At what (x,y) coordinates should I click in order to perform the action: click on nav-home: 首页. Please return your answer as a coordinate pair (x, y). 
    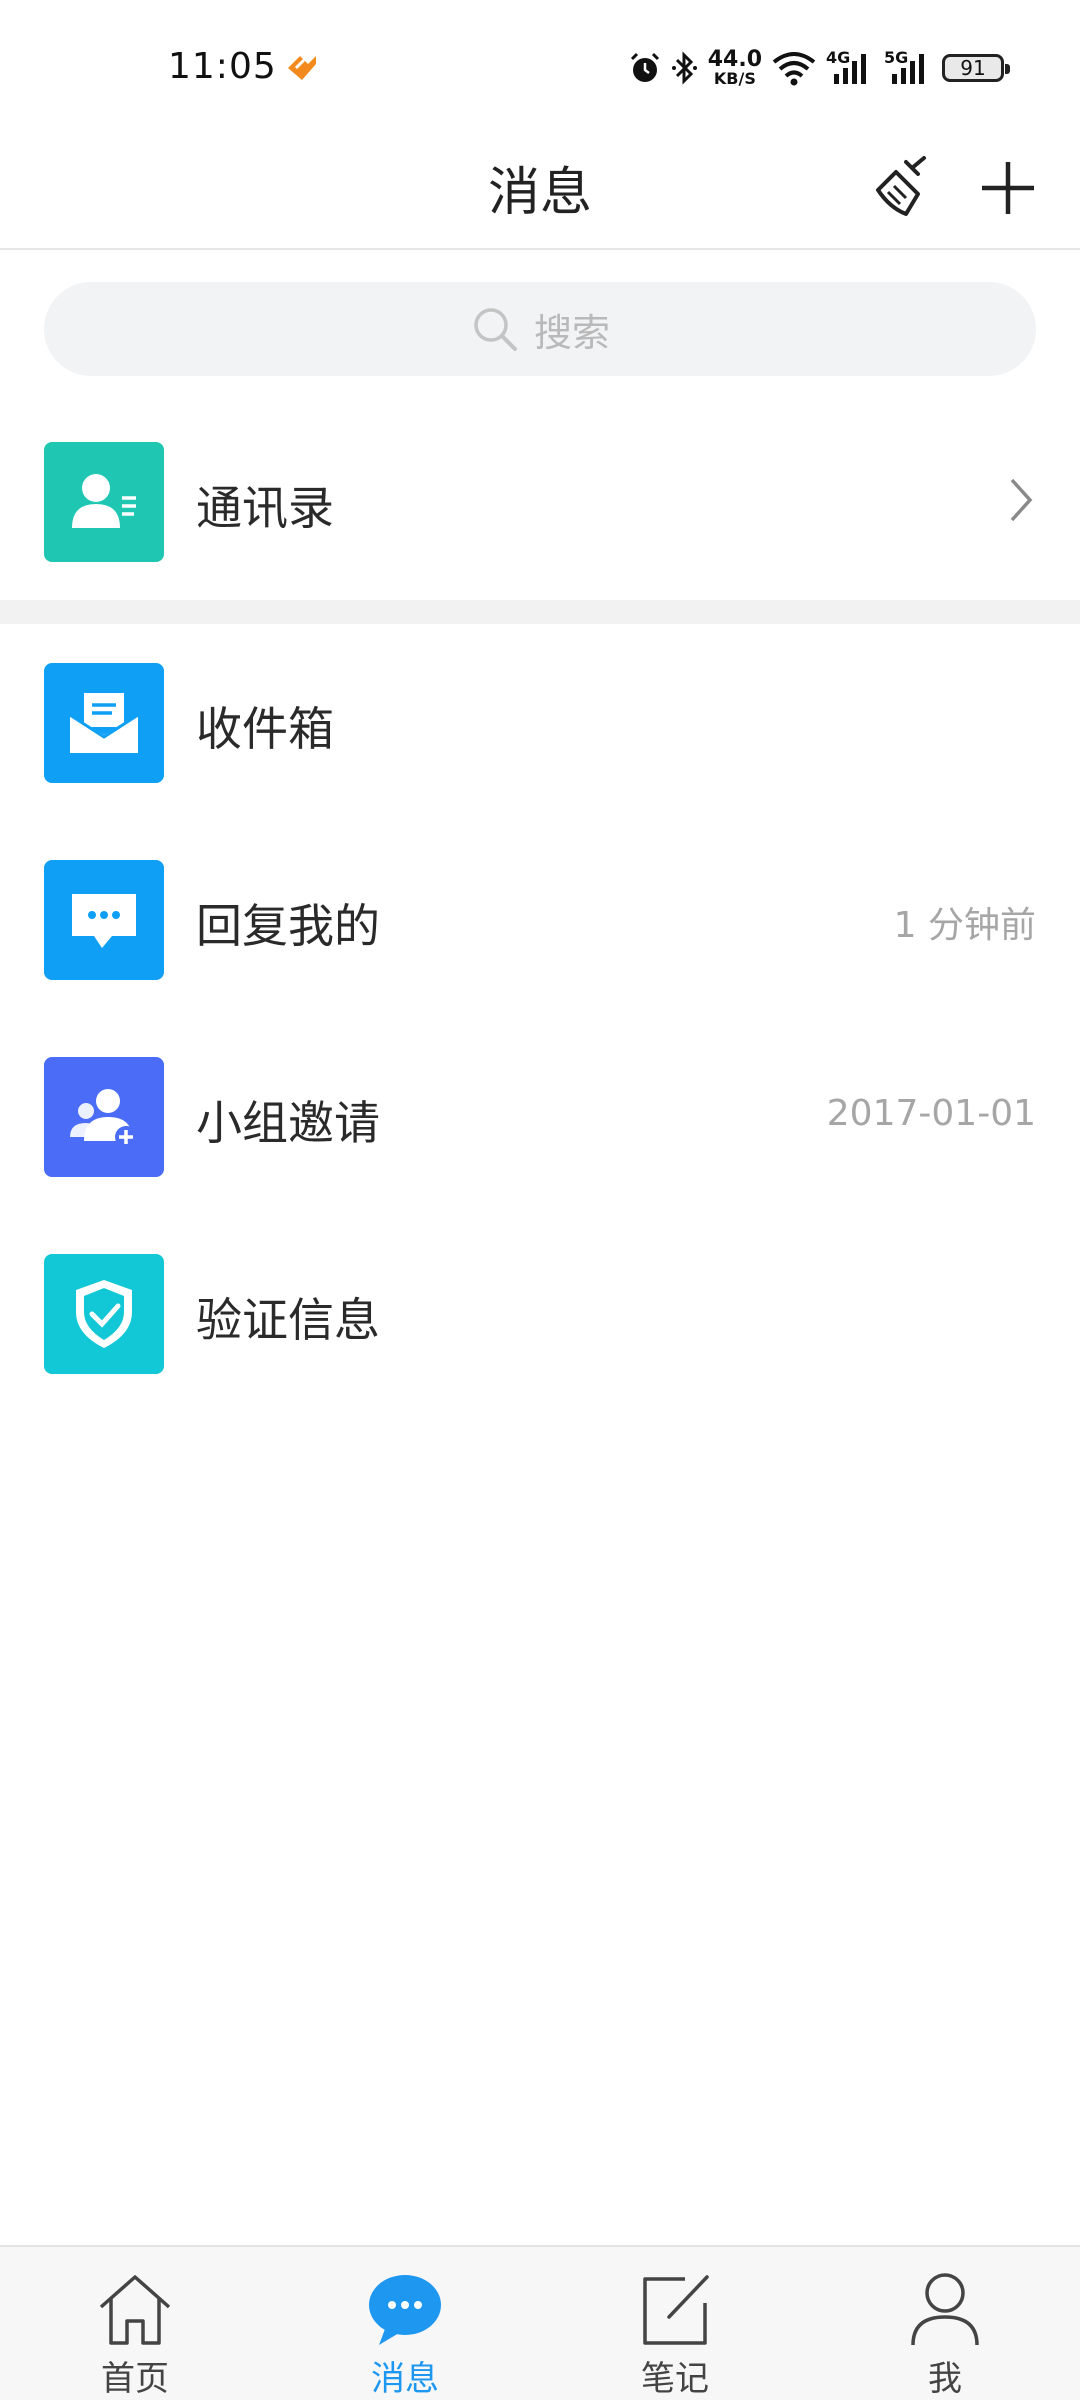
    Looking at the image, I should click on (135, 2324).